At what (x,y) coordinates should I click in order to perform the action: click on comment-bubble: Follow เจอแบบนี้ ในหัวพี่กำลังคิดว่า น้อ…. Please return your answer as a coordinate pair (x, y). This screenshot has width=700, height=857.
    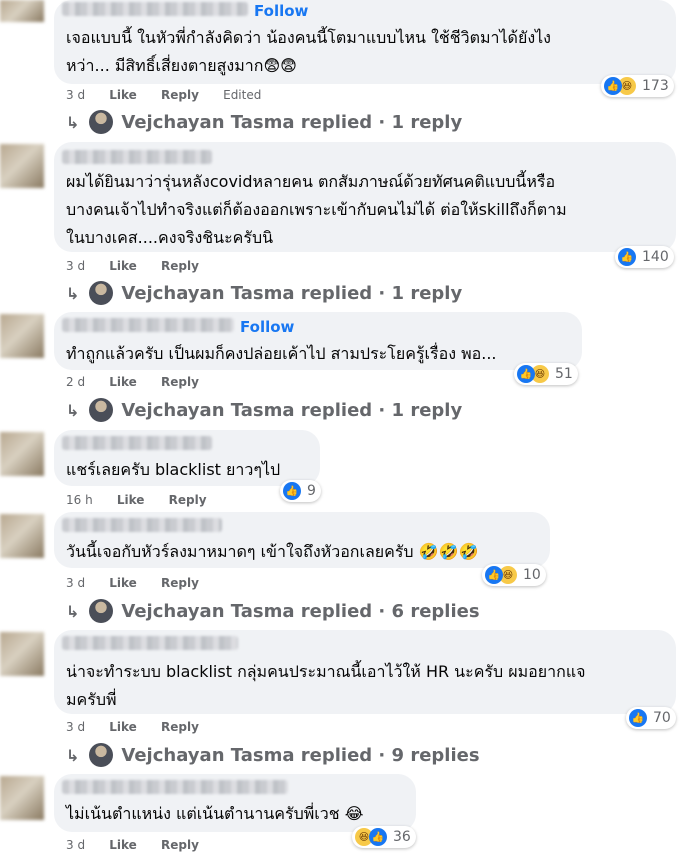
    Looking at the image, I should click on (365, 42).